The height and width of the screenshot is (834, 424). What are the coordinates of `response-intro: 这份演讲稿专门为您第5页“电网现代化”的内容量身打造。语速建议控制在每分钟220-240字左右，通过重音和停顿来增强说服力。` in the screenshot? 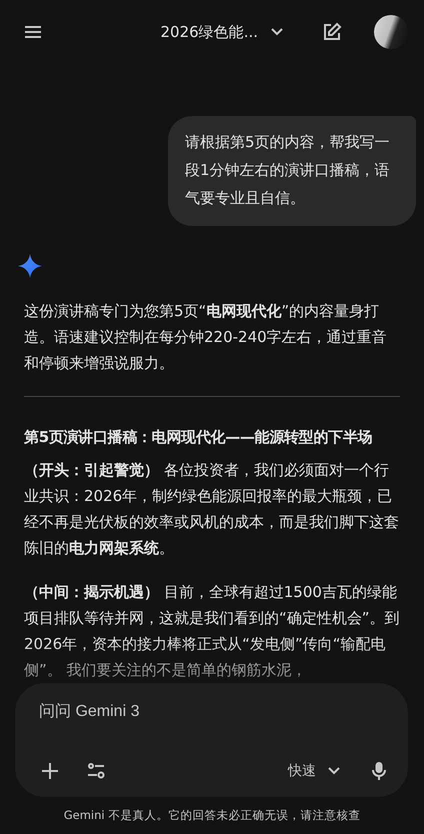 It's located at (206, 337).